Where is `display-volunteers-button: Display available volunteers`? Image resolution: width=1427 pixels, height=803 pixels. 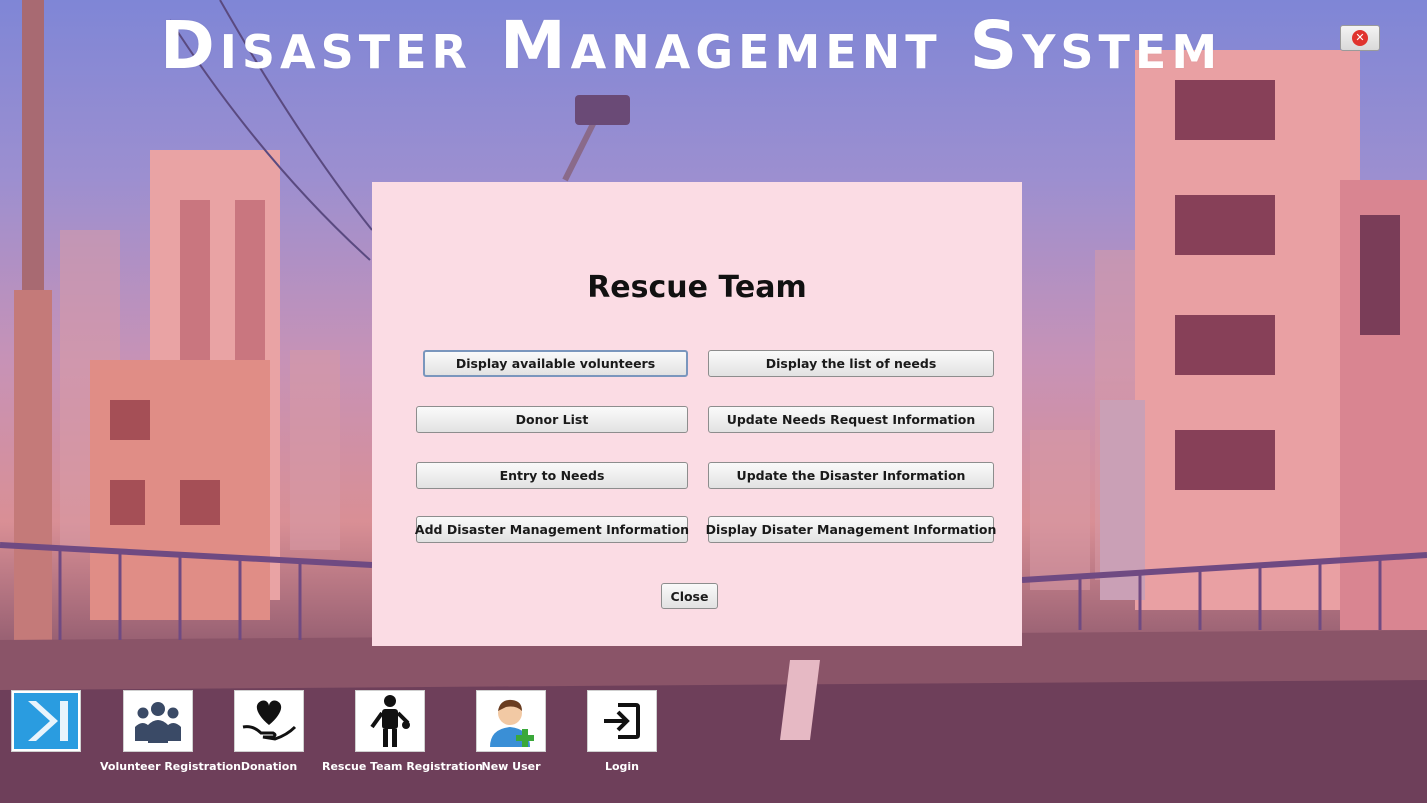
display-volunteers-button: Display available volunteers is located at coordinates (555, 363).